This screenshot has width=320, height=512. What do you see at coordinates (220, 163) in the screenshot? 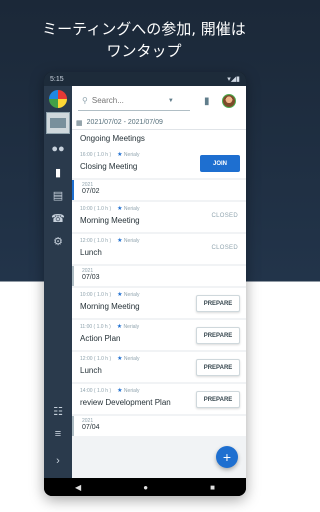
I see `join-button: JOIN` at bounding box center [220, 163].